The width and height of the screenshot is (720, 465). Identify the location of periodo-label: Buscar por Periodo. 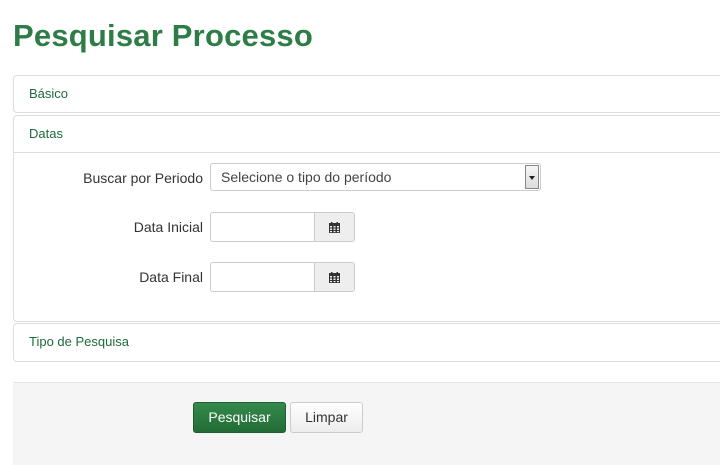
(143, 178).